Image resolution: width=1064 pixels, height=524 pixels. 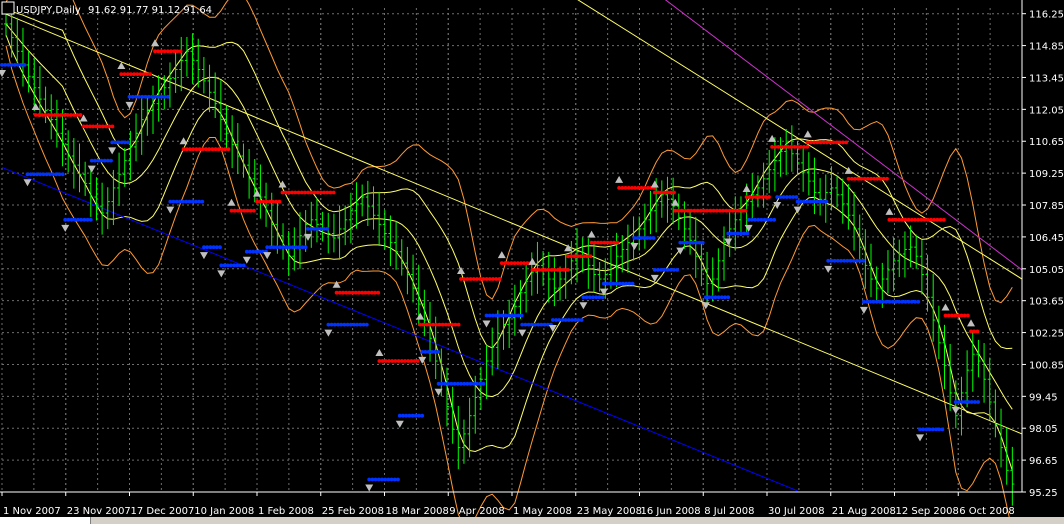 I want to click on x-tick-label: 18 Mar 2008, so click(x=417, y=511).